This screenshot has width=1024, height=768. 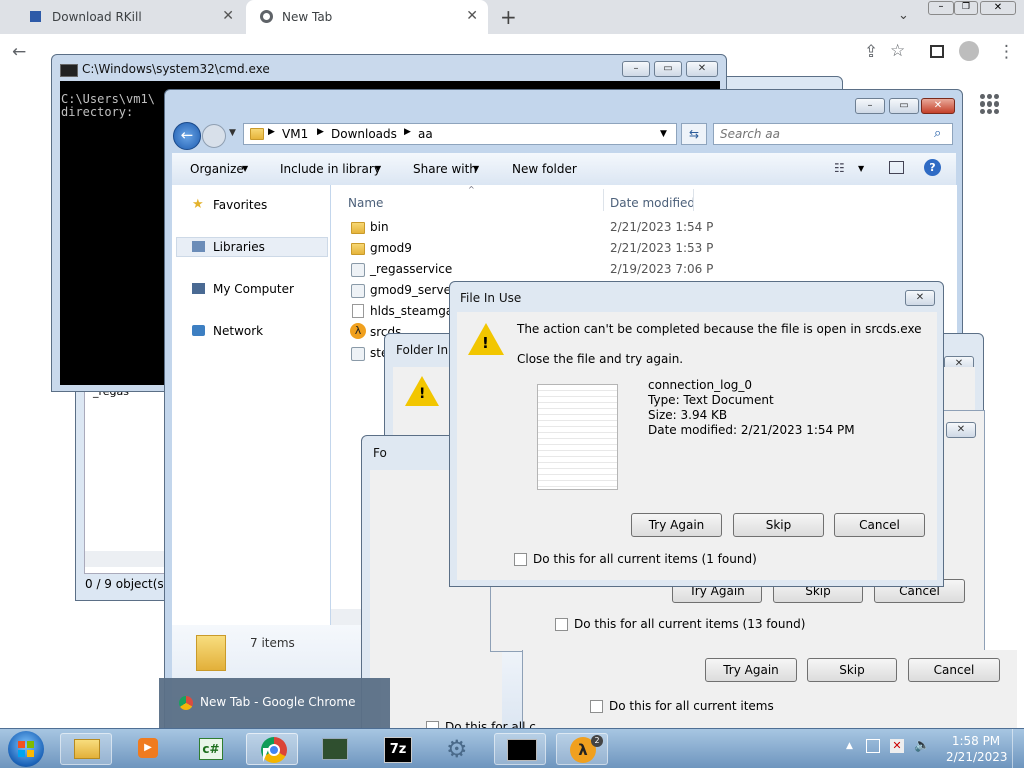 I want to click on search-box: ⌕, so click(x=833, y=134).